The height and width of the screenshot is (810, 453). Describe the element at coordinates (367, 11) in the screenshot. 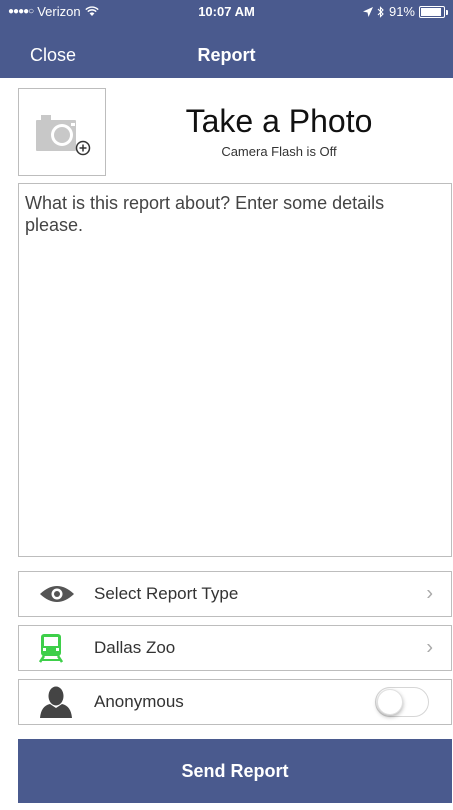

I see `location-arrow-icon` at that location.